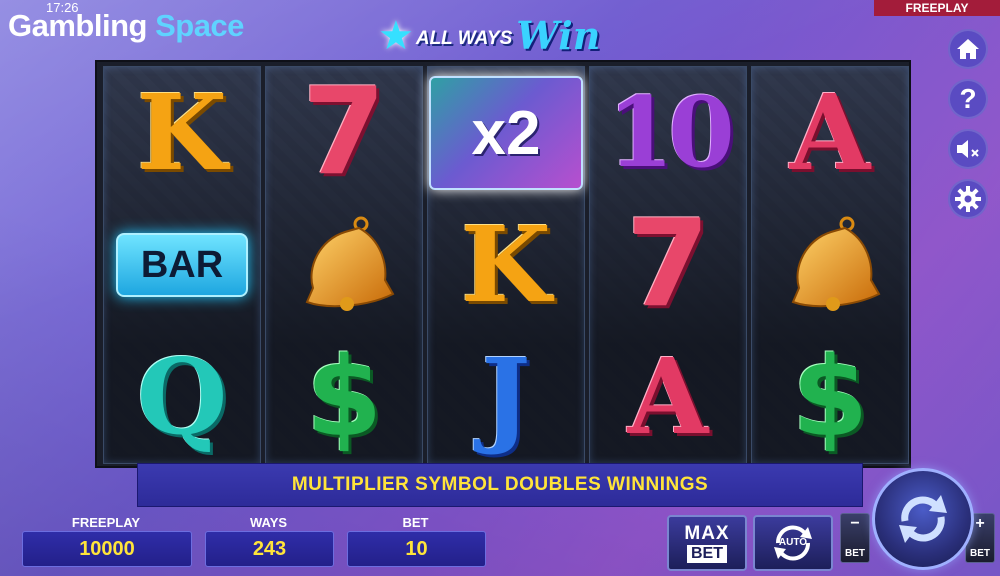 This screenshot has width=1000, height=576. I want to click on freeplay-tag: FREEPLAY, so click(937, 8).